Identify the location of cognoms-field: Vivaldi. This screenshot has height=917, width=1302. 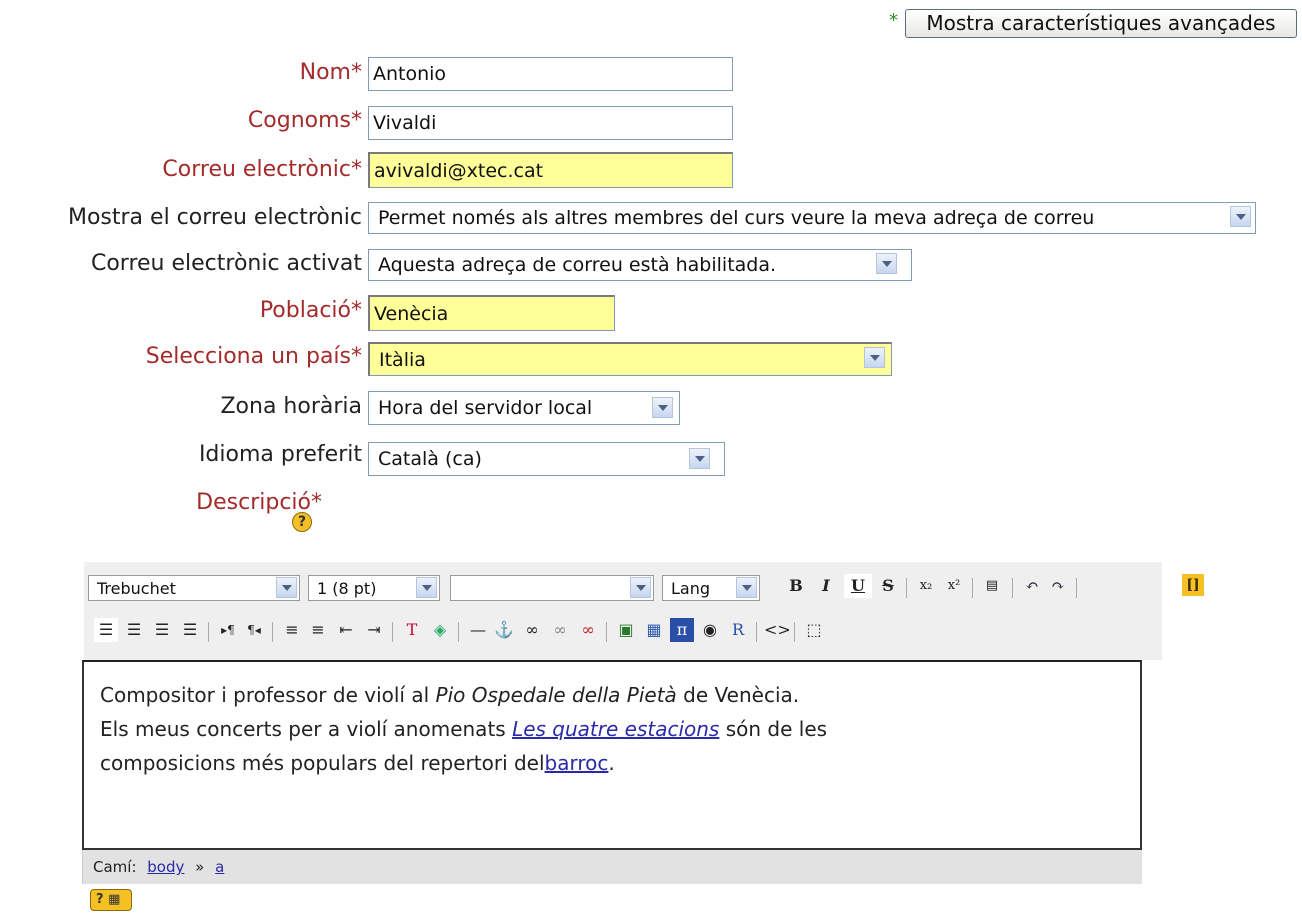
(550, 123).